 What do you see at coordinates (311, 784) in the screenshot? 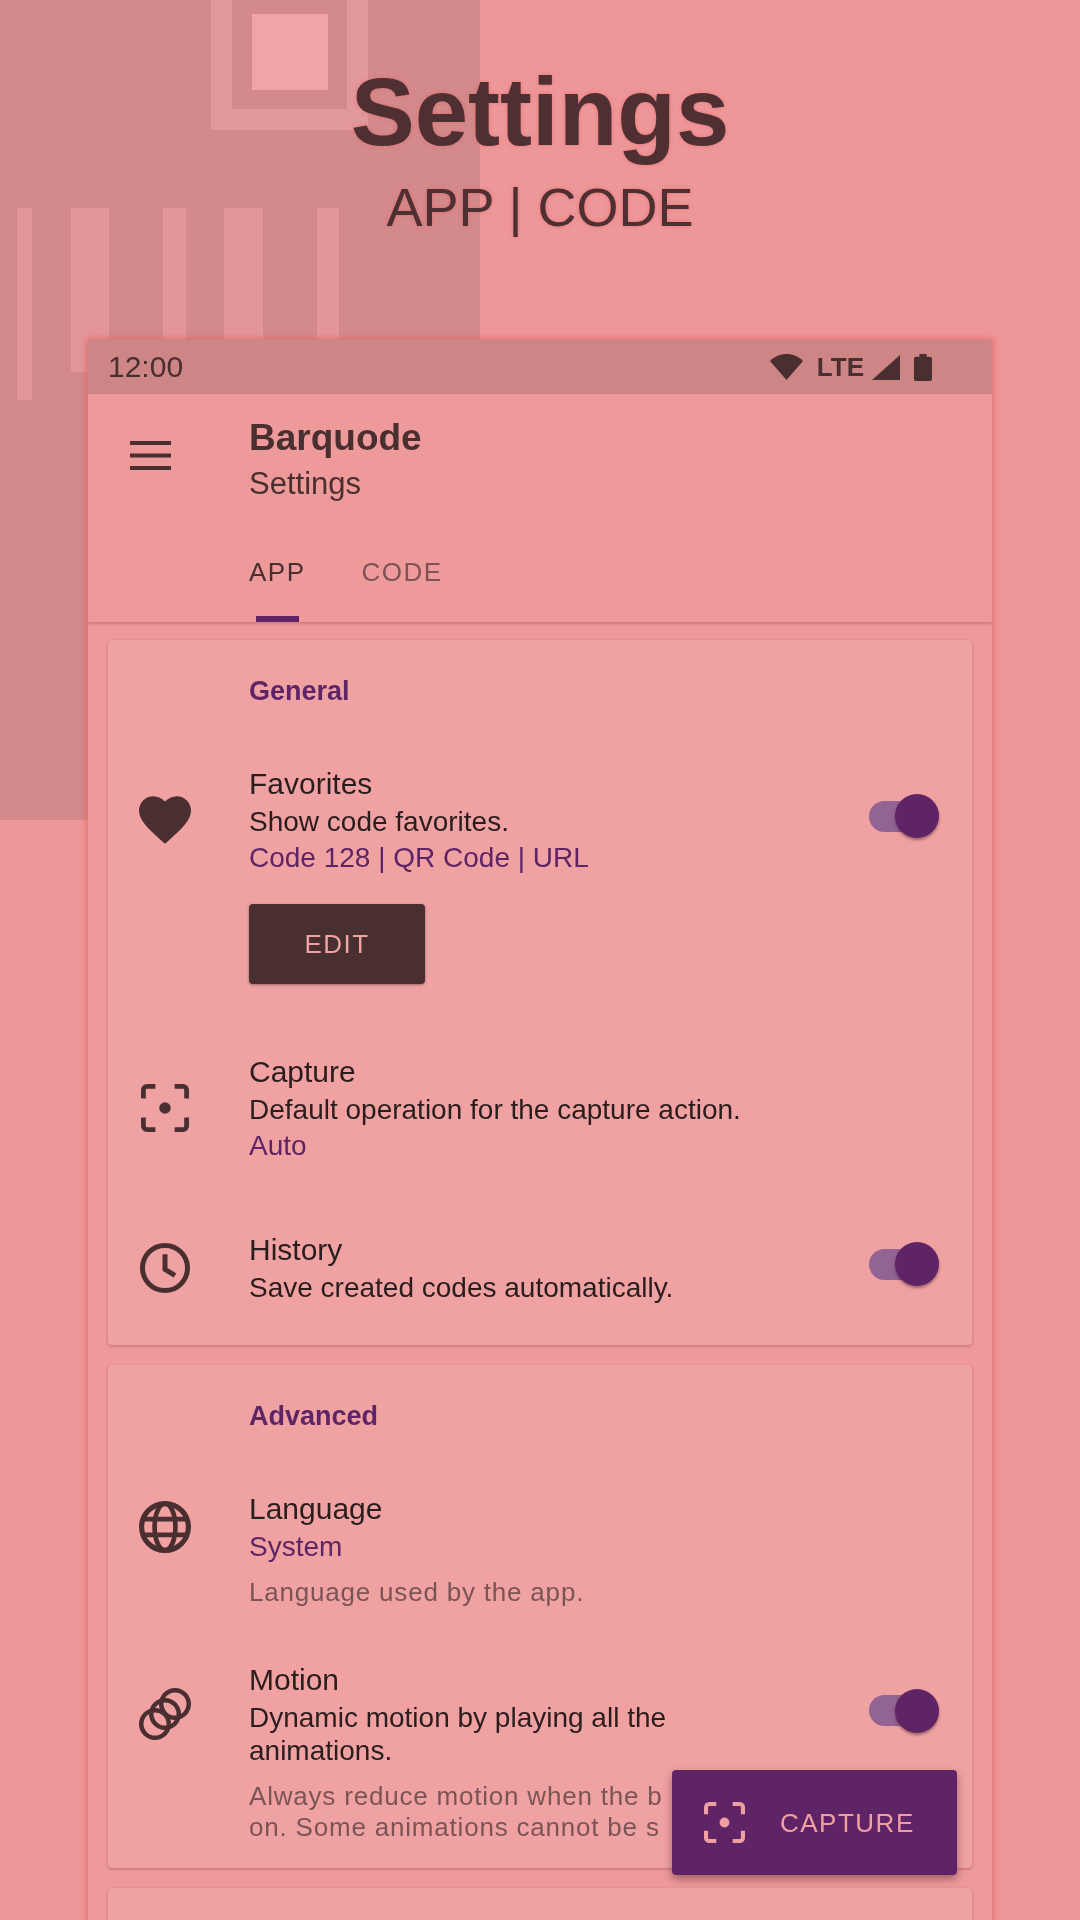
I see `setting-title: Favorites` at bounding box center [311, 784].